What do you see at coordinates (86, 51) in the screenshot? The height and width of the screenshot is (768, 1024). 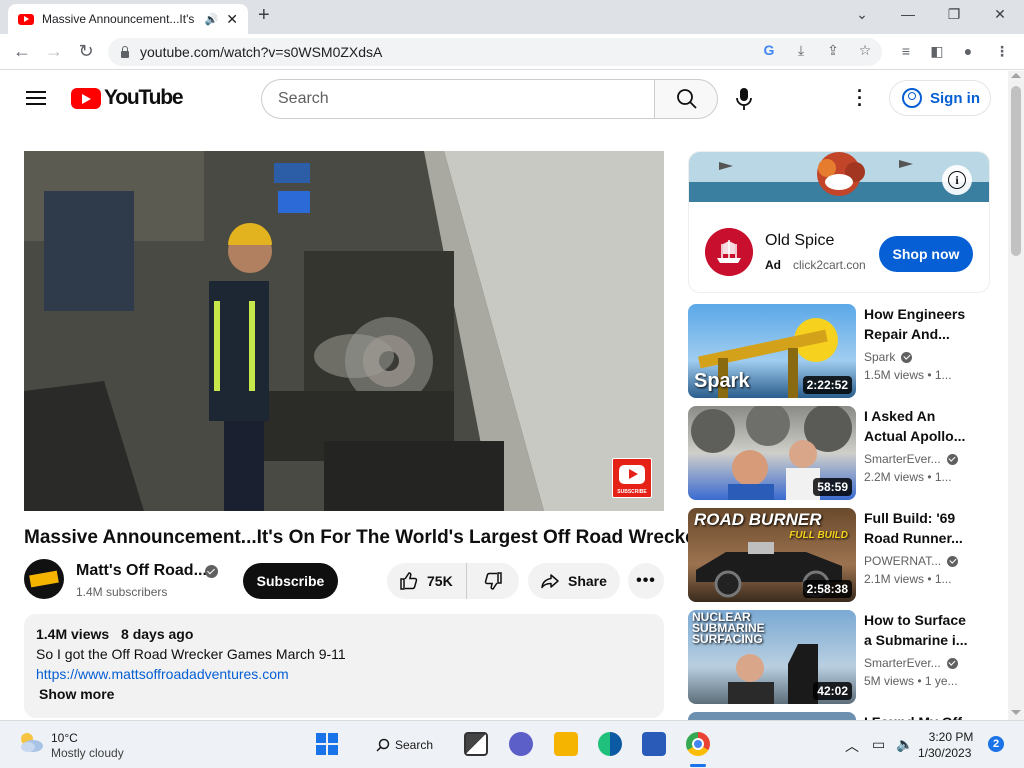 I see `reload-icon: ↻` at bounding box center [86, 51].